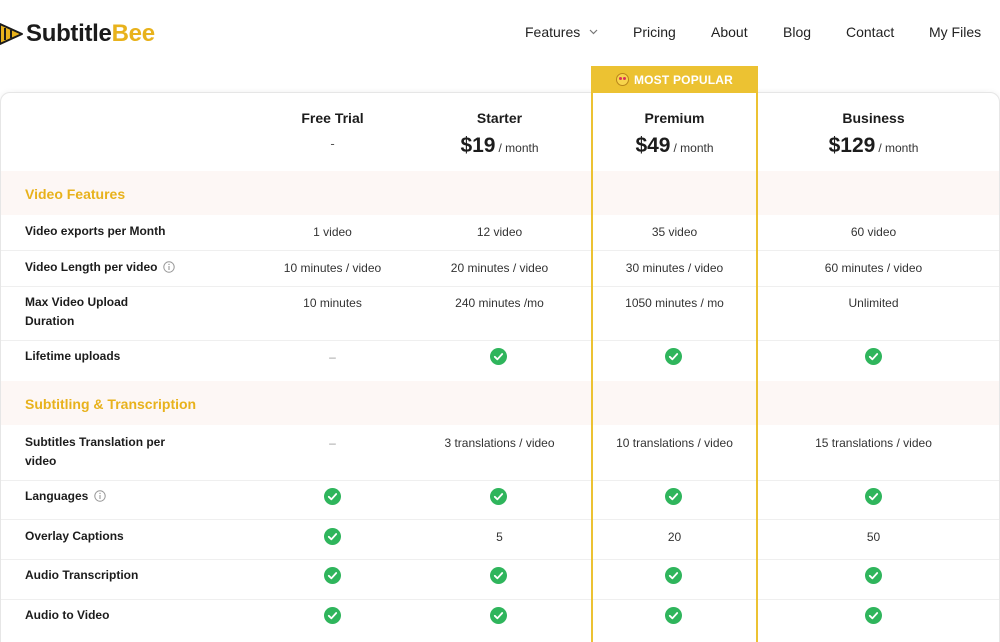  Describe the element at coordinates (499, 145) in the screenshot. I see `plan-price: $19/ month` at that location.